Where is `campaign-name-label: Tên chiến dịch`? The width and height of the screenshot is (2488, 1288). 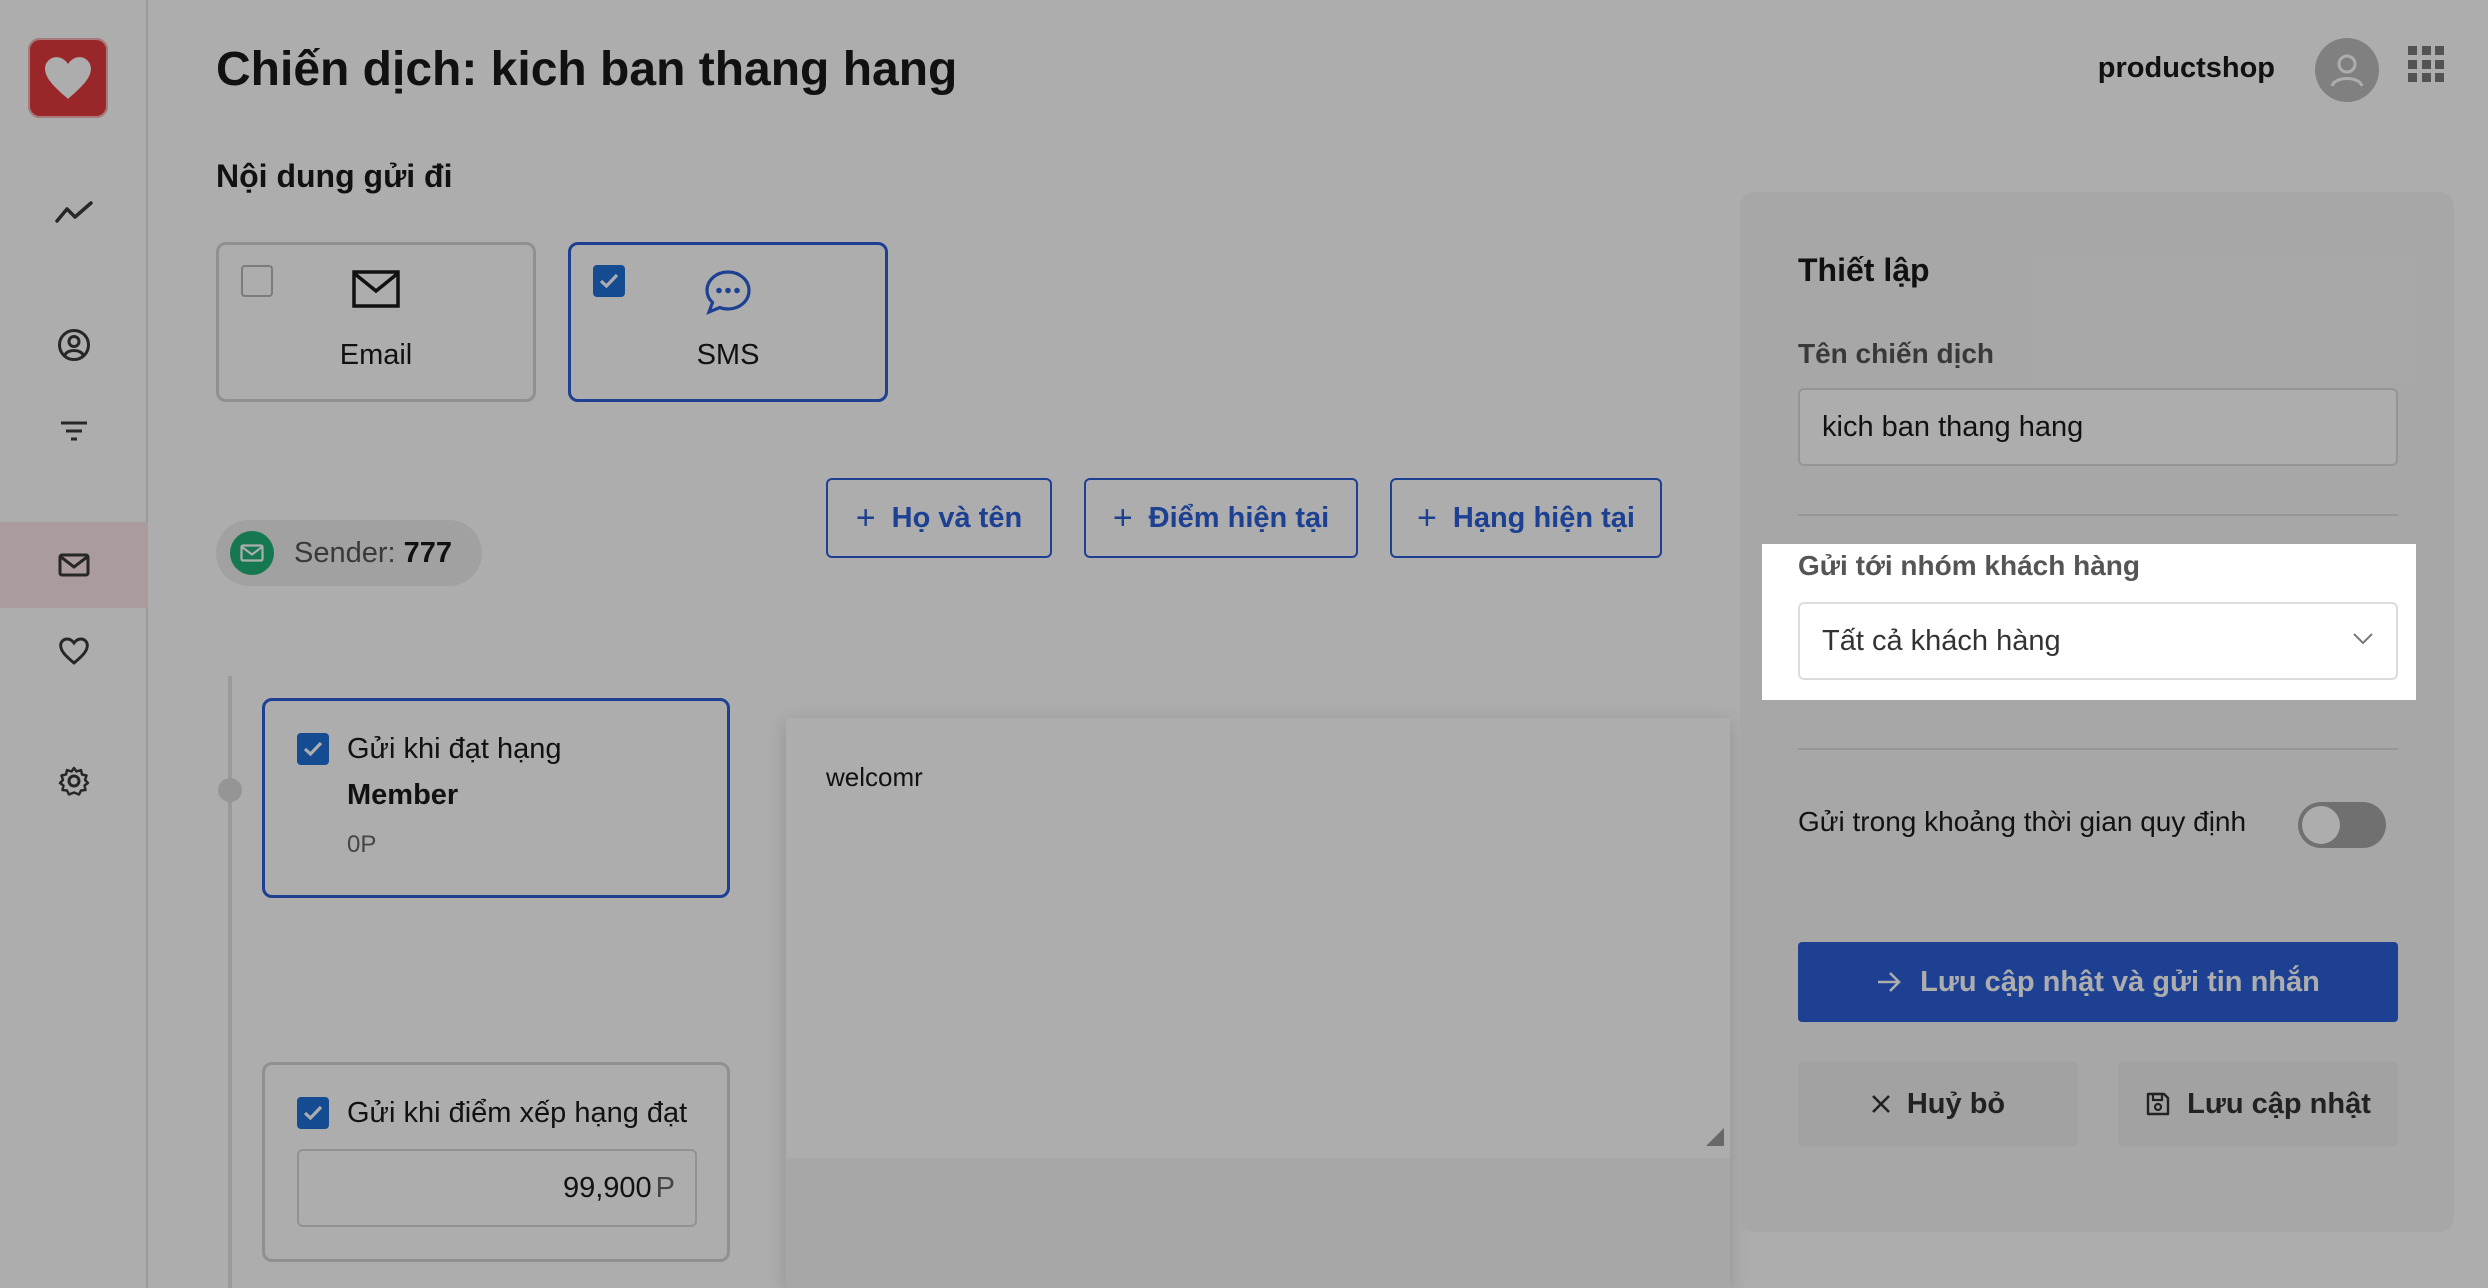 campaign-name-label: Tên chiến dịch is located at coordinates (1896, 353).